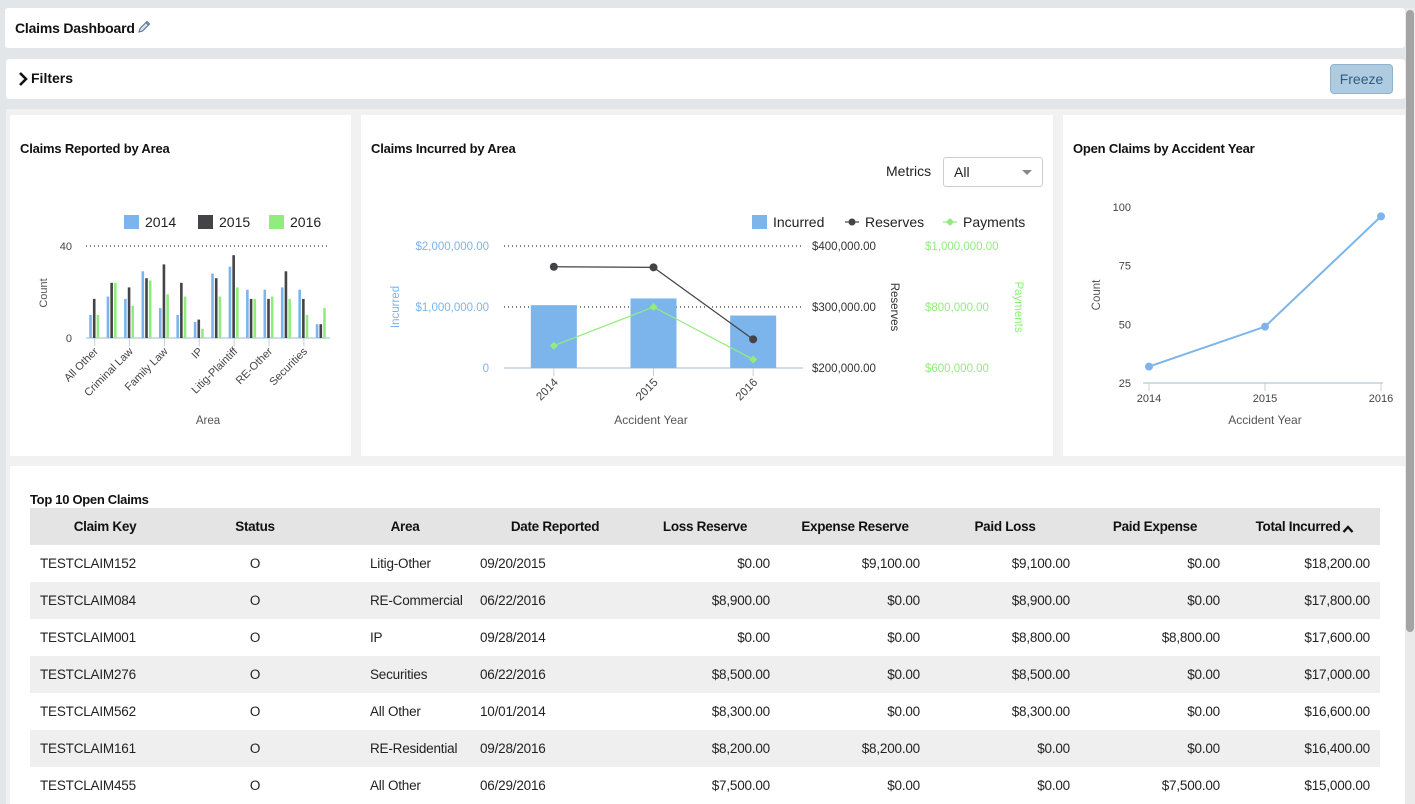 The image size is (1415, 804). I want to click on pencil-icon, so click(144, 27).